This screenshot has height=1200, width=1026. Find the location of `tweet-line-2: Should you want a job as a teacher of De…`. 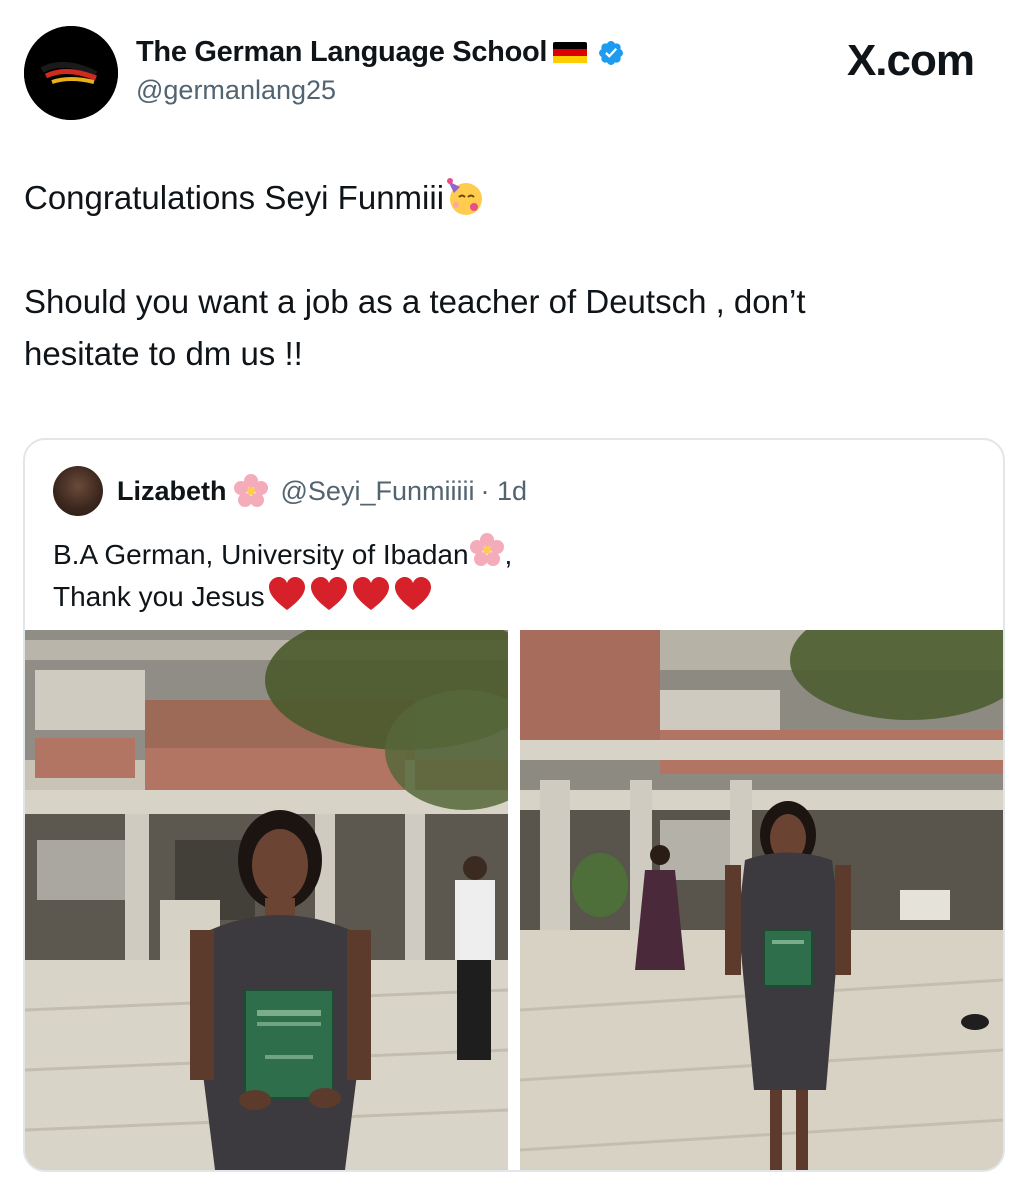

tweet-line-2: Should you want a job as a teacher of De… is located at coordinates (415, 301).